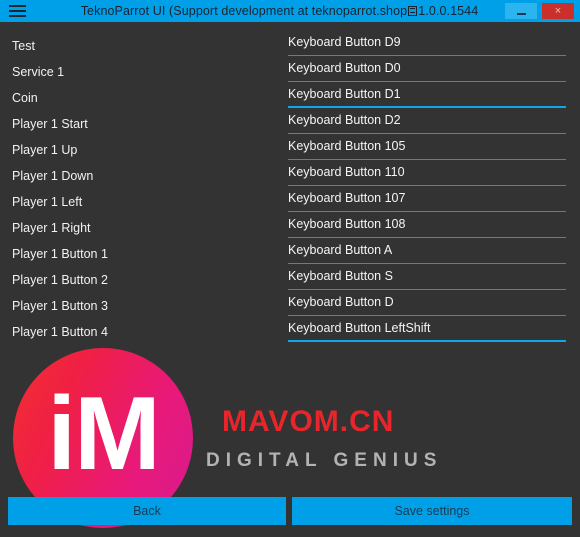 The height and width of the screenshot is (537, 580). I want to click on minimize-button, so click(521, 11).